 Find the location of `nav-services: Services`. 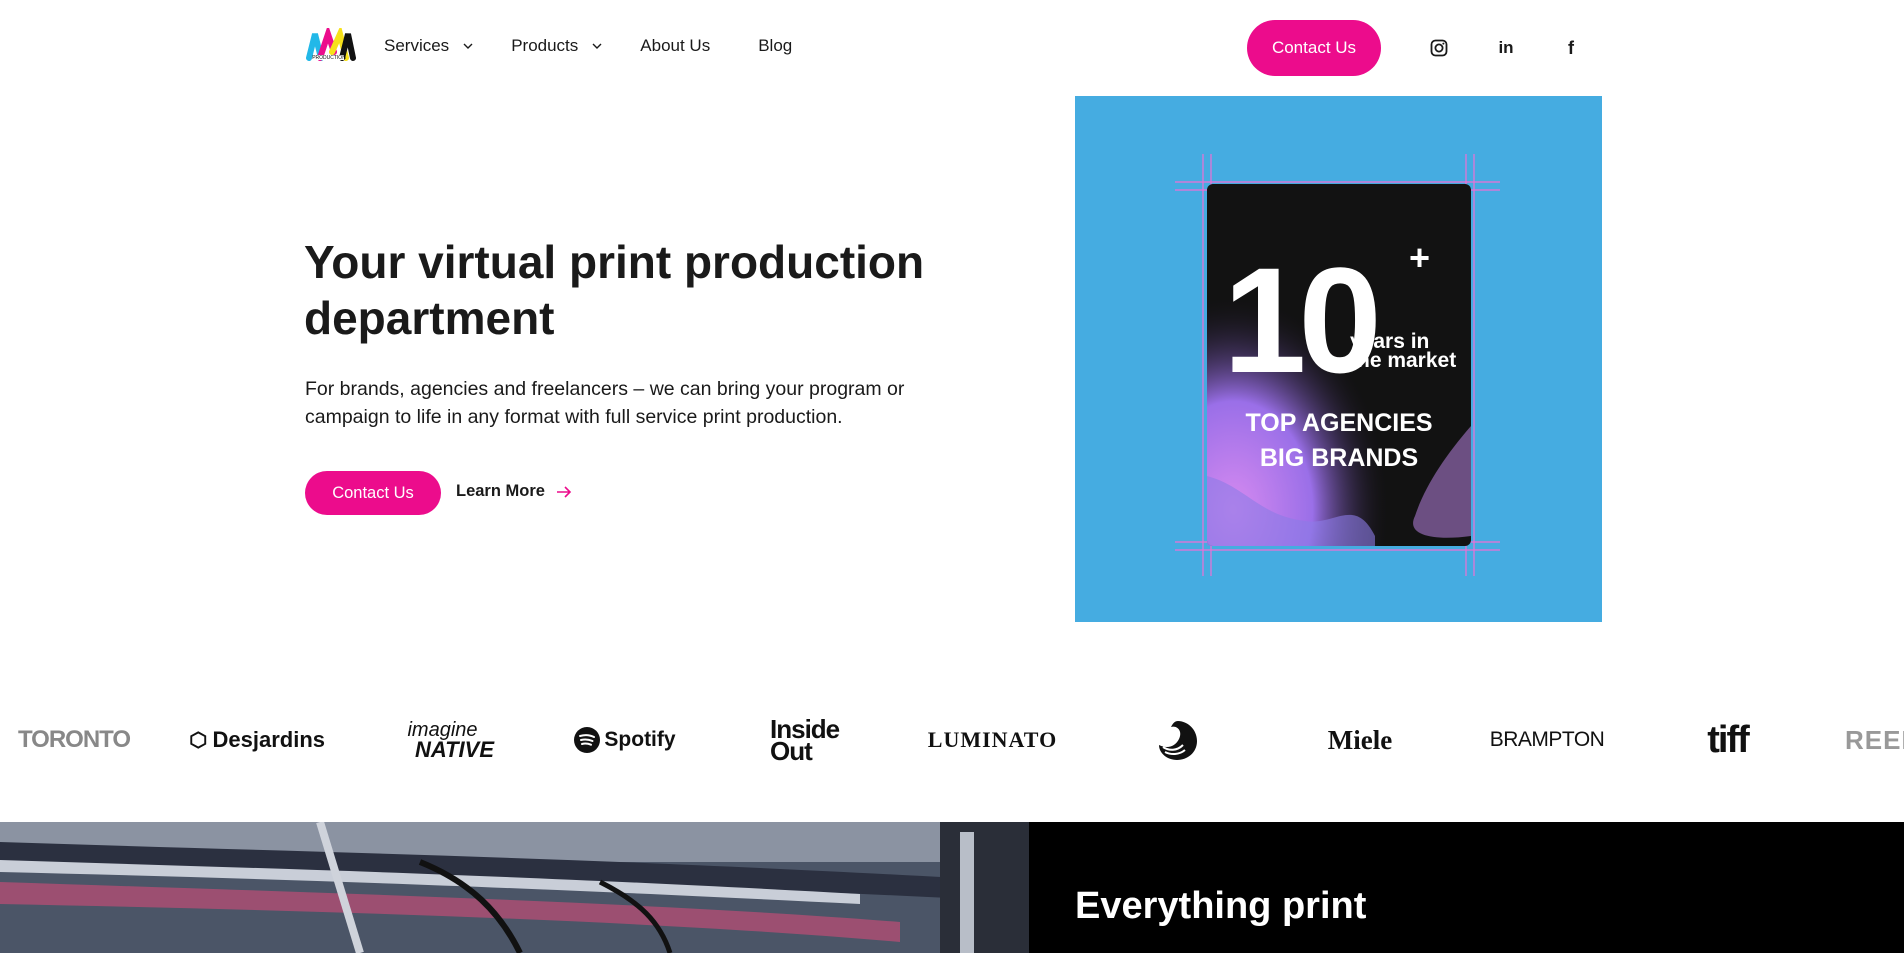

nav-services: Services is located at coordinates (429, 46).